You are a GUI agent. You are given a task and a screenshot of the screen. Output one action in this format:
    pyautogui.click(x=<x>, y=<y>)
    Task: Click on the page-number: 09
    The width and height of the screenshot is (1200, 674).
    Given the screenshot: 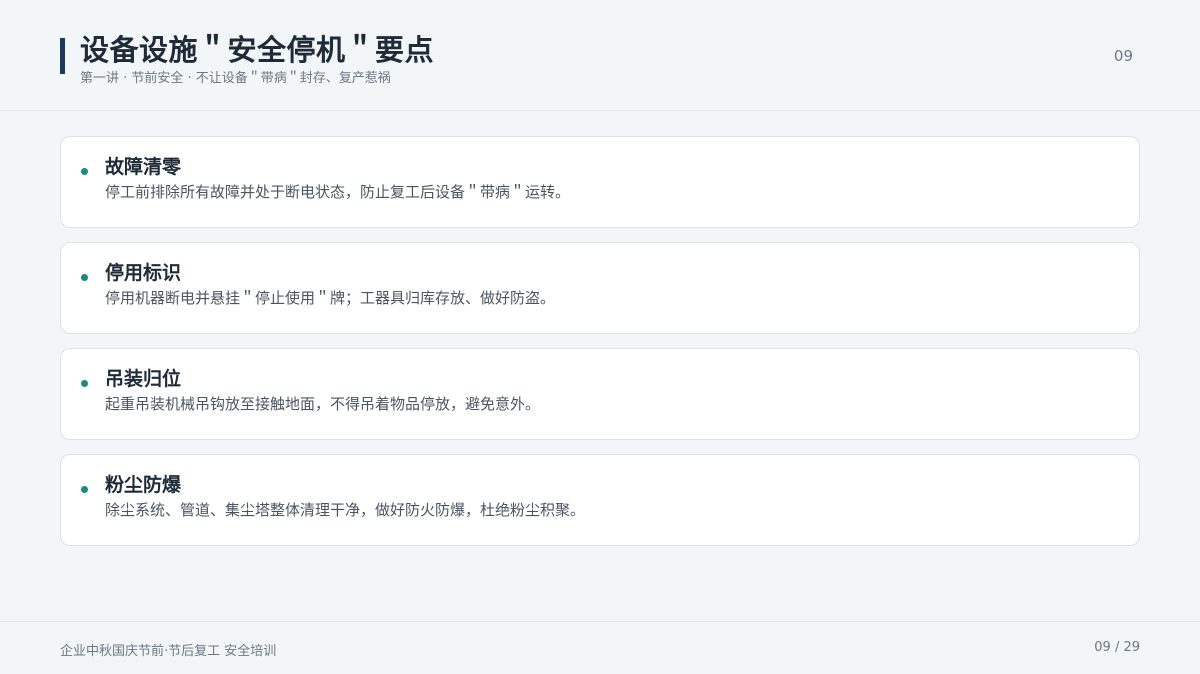 What is the action you would take?
    pyautogui.click(x=1123, y=56)
    